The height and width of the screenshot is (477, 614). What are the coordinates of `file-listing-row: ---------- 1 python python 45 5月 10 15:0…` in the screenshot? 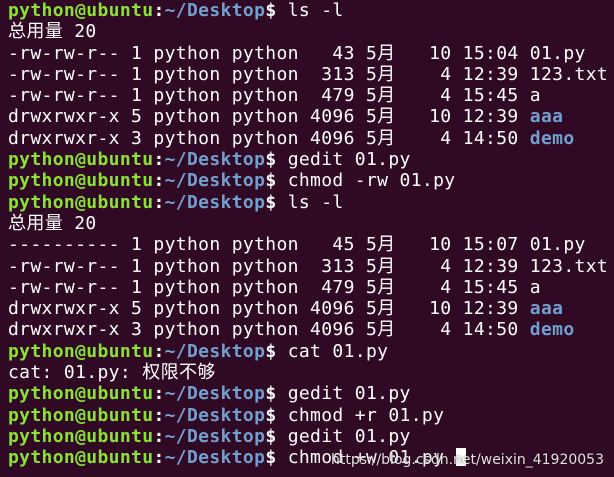 It's located at (311, 244).